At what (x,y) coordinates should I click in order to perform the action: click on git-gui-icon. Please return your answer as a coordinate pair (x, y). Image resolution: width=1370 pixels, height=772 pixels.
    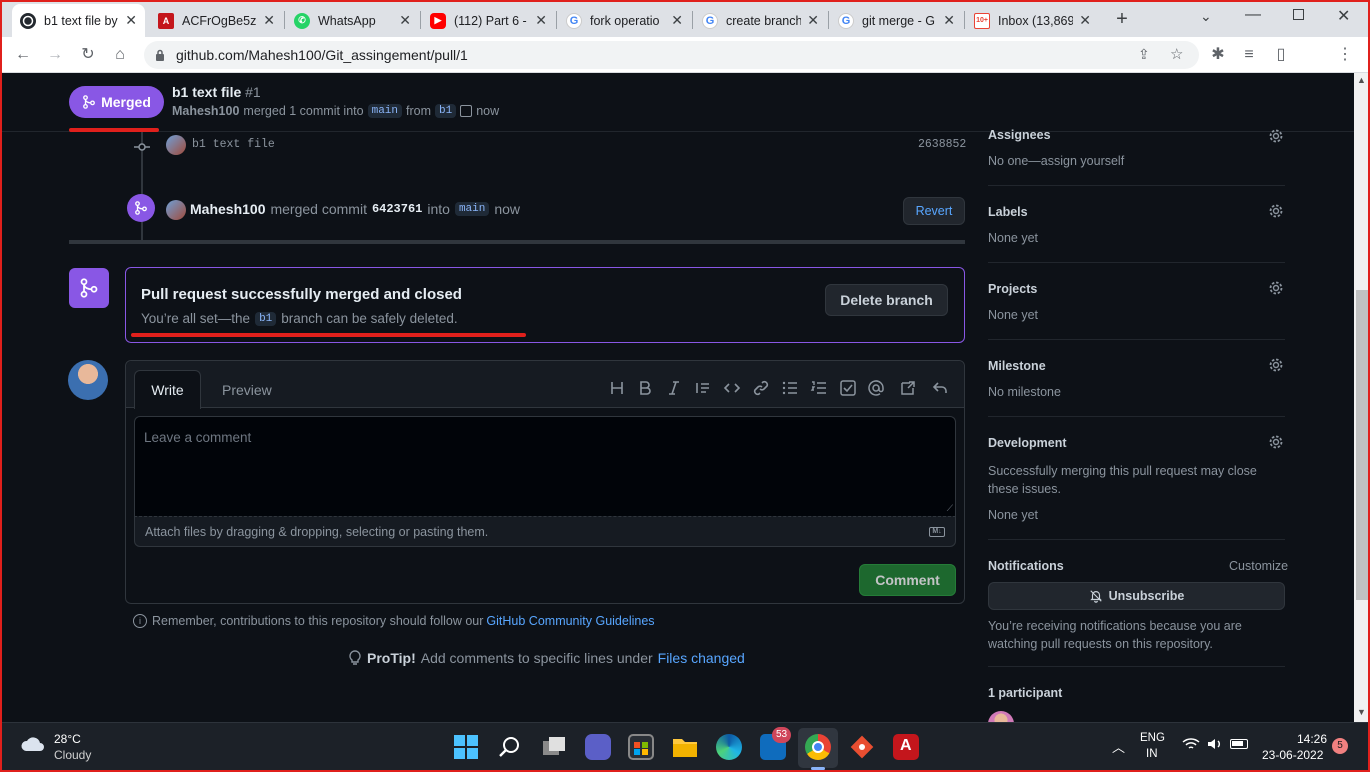
    Looking at the image, I should click on (862, 747).